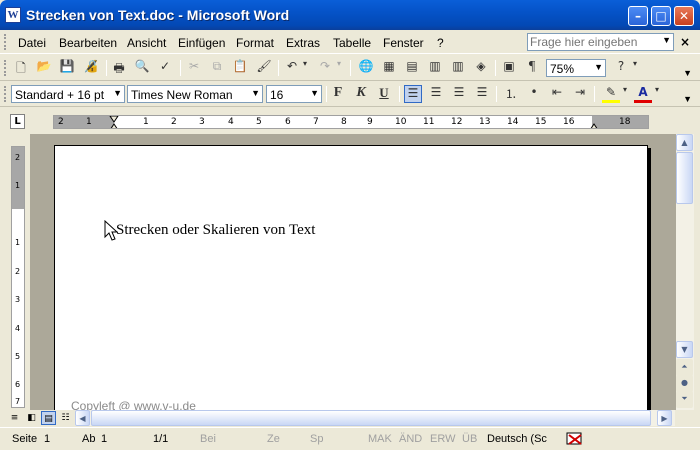 The height and width of the screenshot is (450, 700). I want to click on cut-icon: ✂, so click(194, 68).